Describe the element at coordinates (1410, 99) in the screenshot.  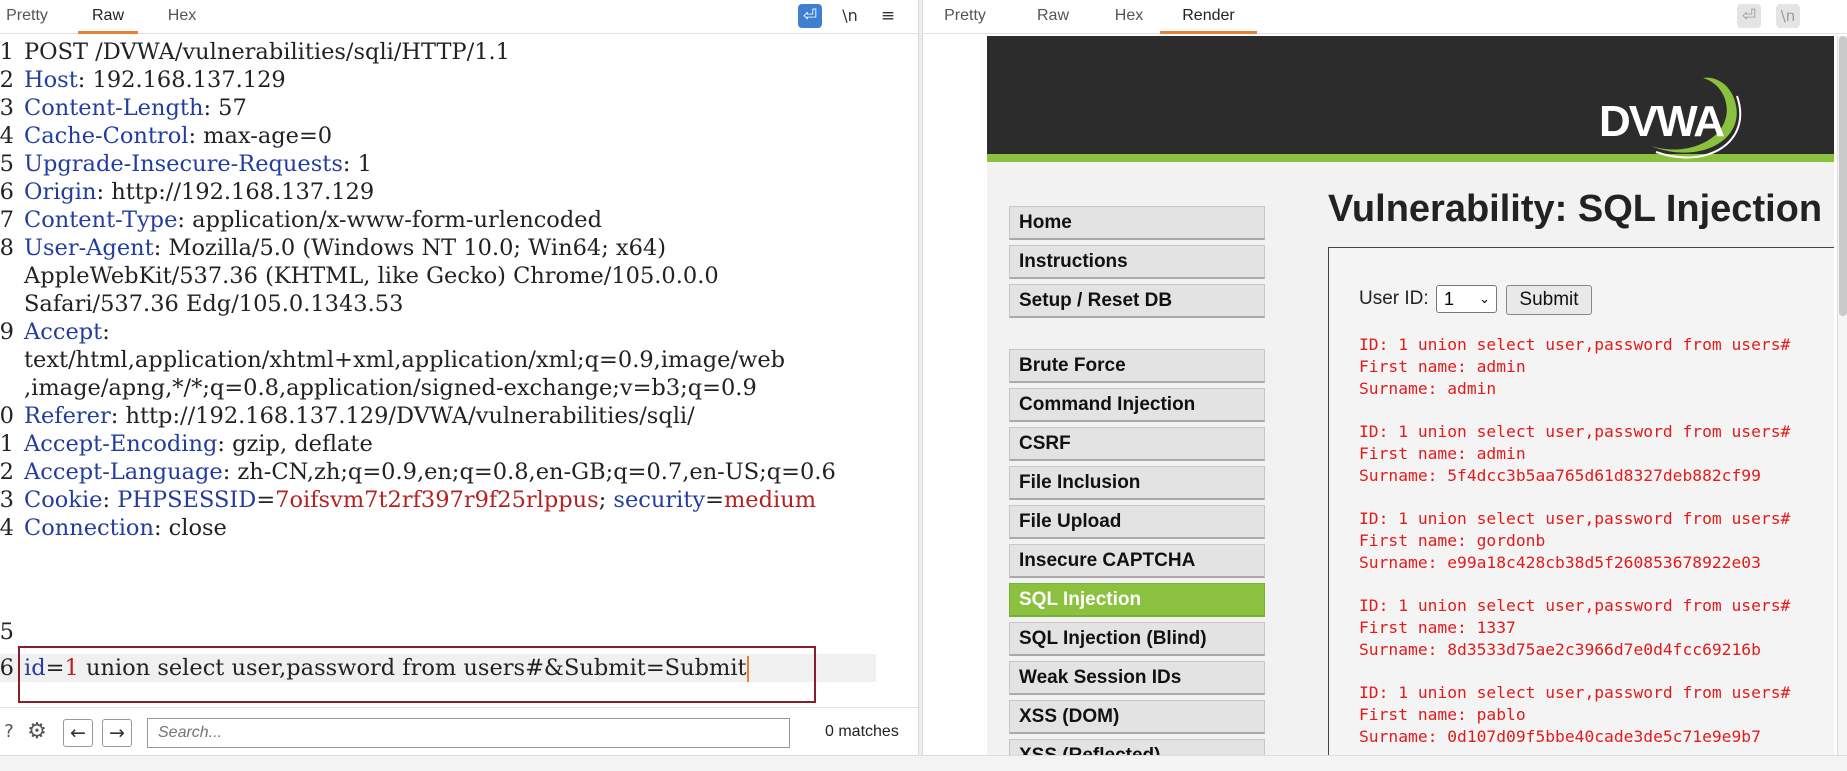
I see `dvwa-header: DVWA` at that location.